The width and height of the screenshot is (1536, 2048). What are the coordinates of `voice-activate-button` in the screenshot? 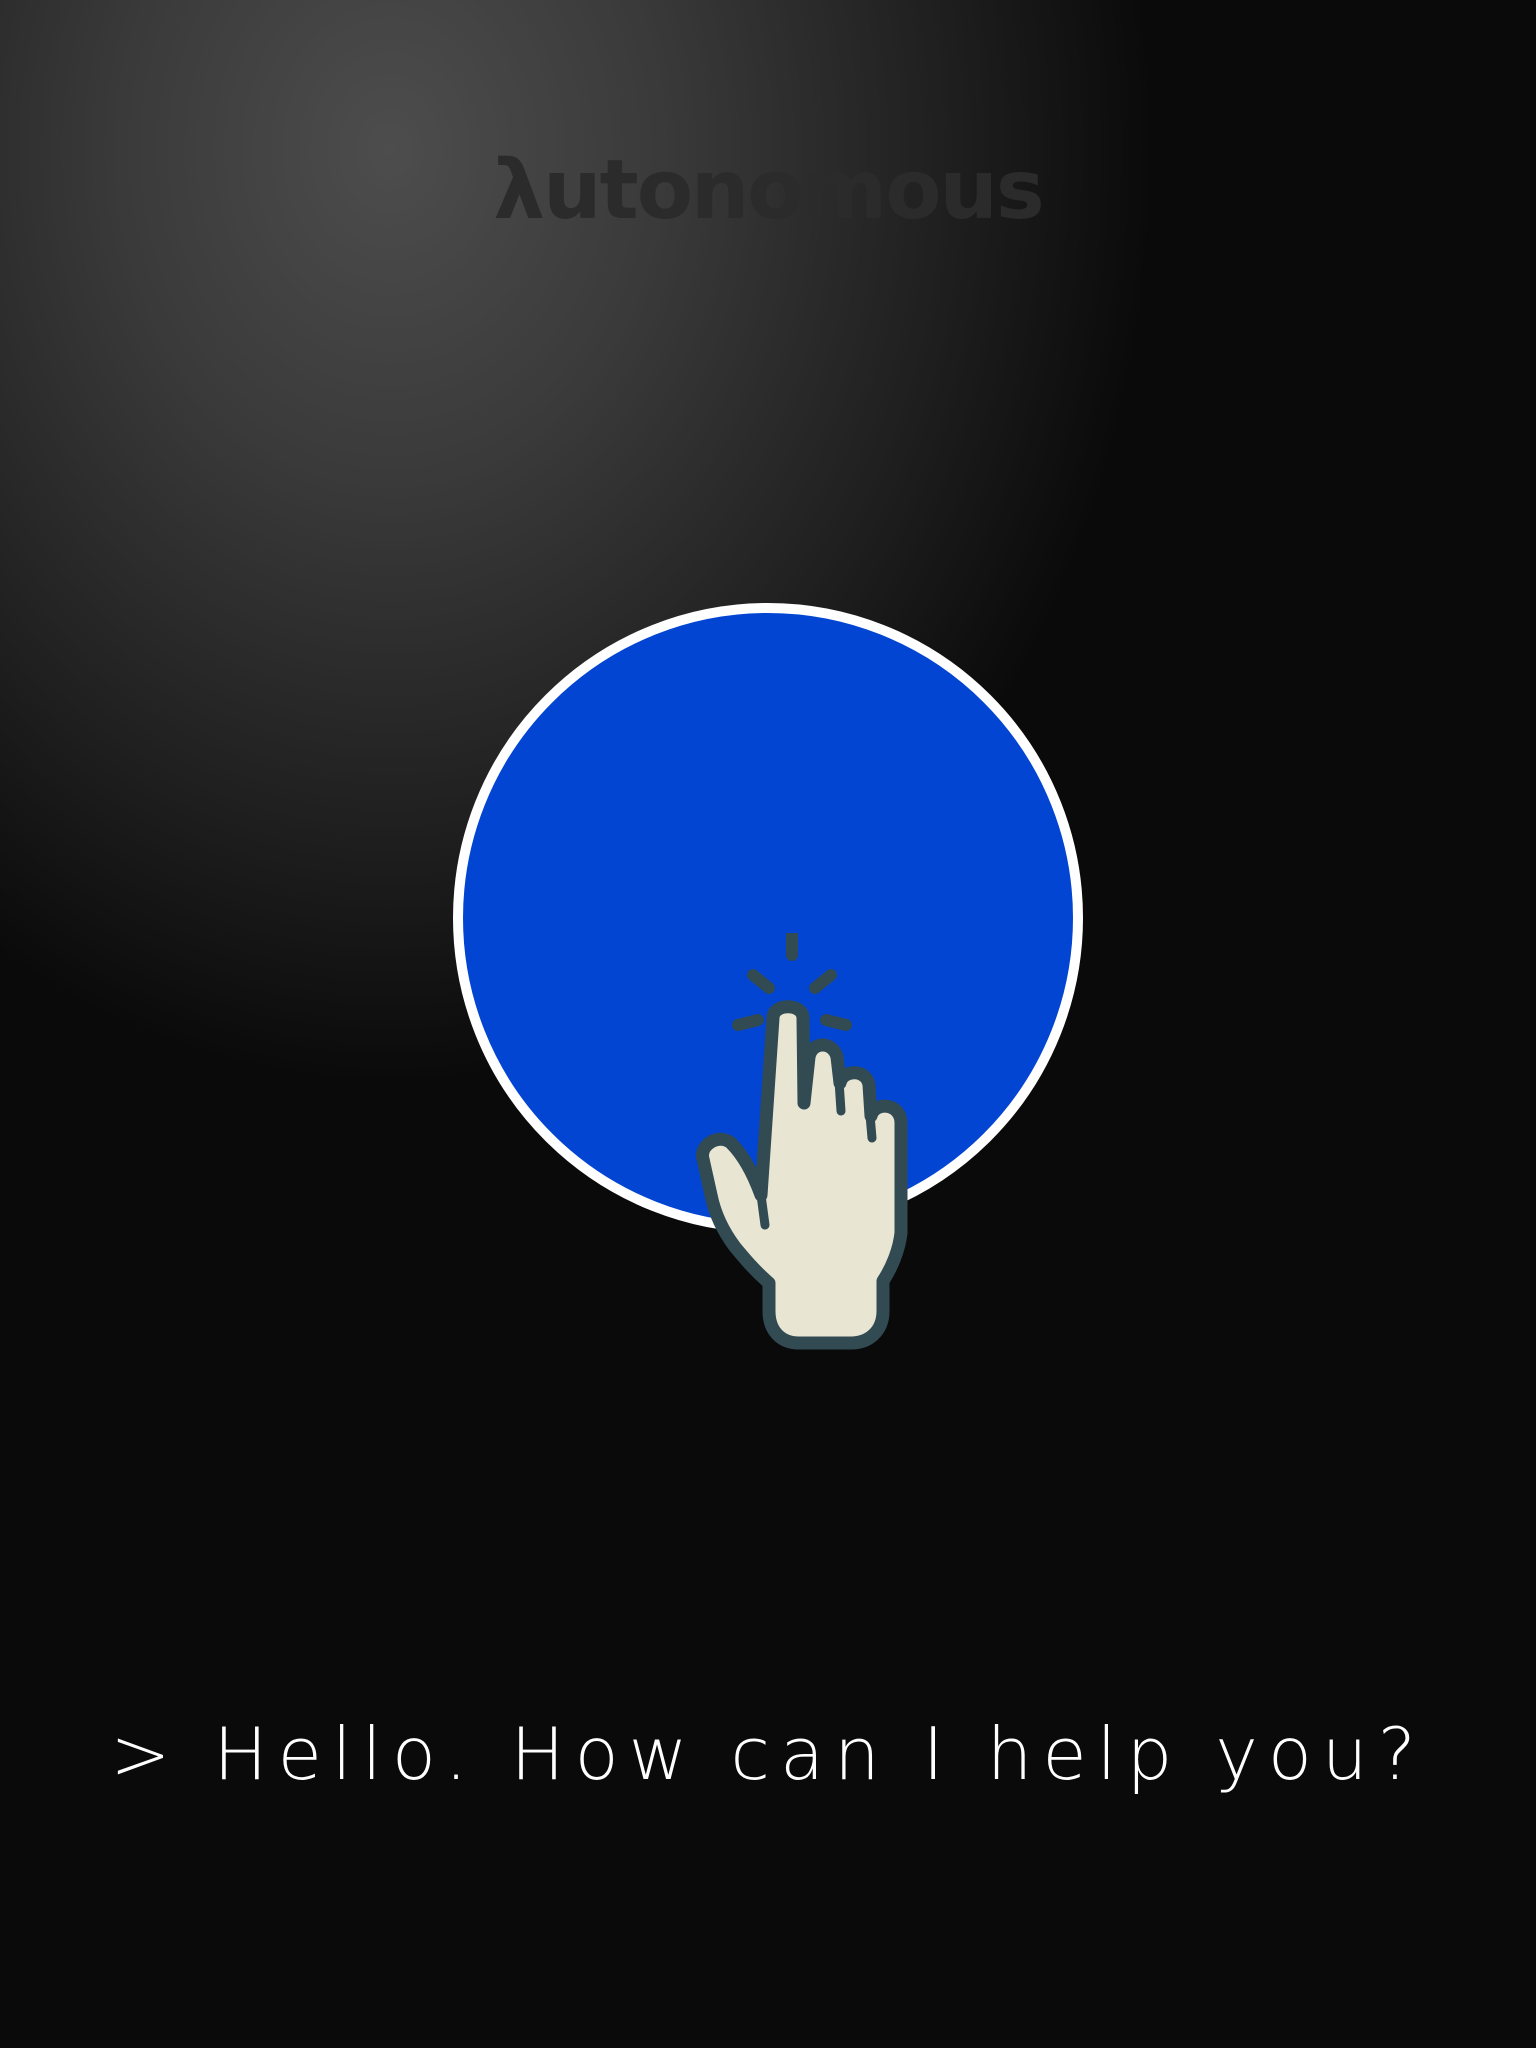 It's located at (768, 976).